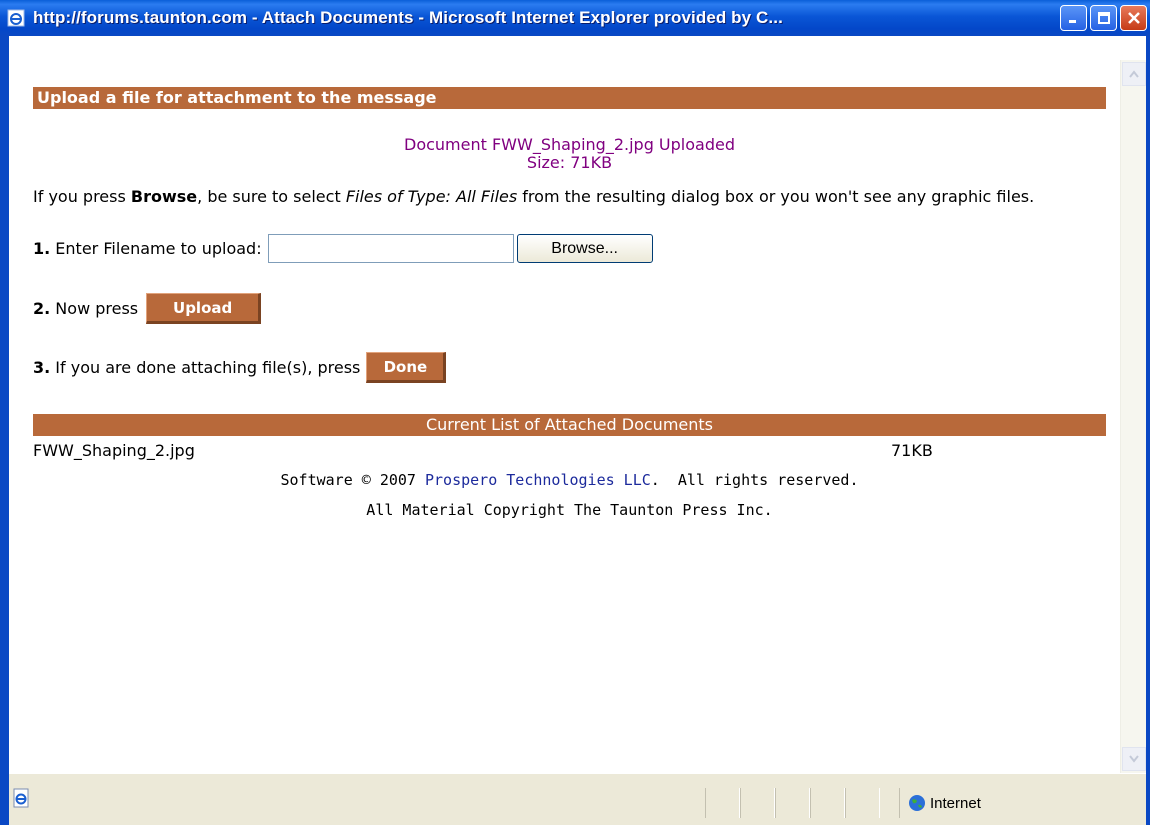 The height and width of the screenshot is (825, 1150). I want to click on attachment-name: FWW_Shaping_2.jpg, so click(114, 450).